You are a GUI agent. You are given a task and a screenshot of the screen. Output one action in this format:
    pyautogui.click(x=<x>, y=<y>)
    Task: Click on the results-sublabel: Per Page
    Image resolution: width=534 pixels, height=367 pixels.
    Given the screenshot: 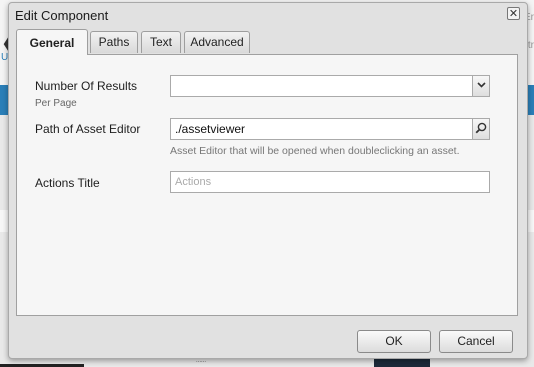 What is the action you would take?
    pyautogui.click(x=56, y=103)
    